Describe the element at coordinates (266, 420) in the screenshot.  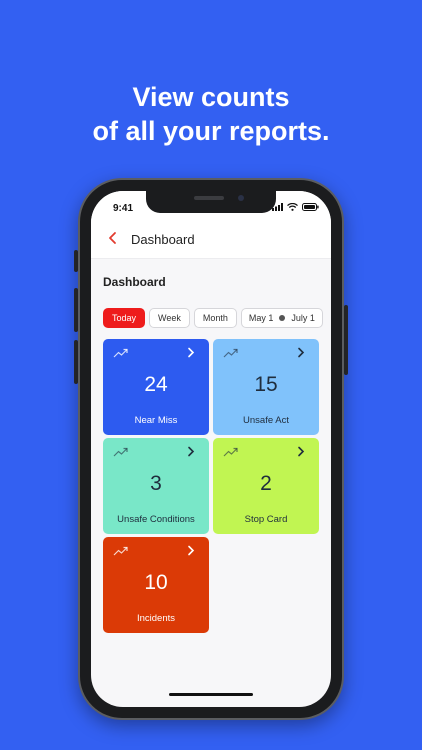
I see `card-label: Unsafe Act` at that location.